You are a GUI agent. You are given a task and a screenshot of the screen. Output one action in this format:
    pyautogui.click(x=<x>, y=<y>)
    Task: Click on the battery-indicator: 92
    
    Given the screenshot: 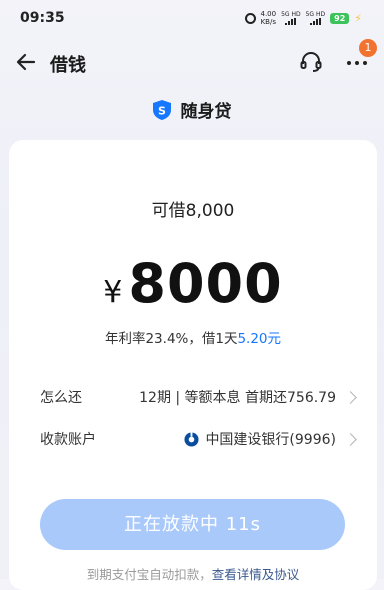 What is the action you would take?
    pyautogui.click(x=340, y=18)
    